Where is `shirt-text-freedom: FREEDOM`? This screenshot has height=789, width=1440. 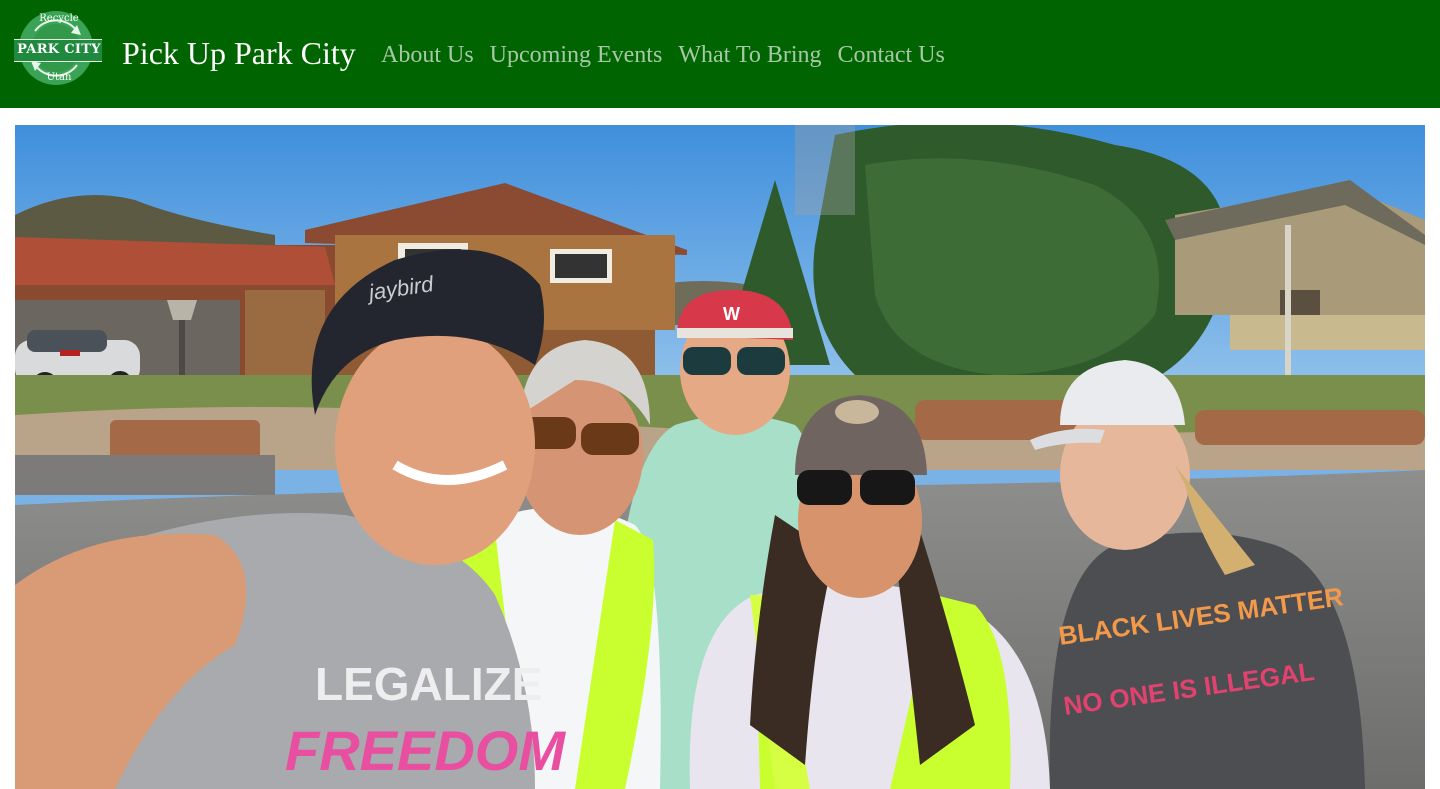
shirt-text-freedom: FREEDOM is located at coordinates (425, 750).